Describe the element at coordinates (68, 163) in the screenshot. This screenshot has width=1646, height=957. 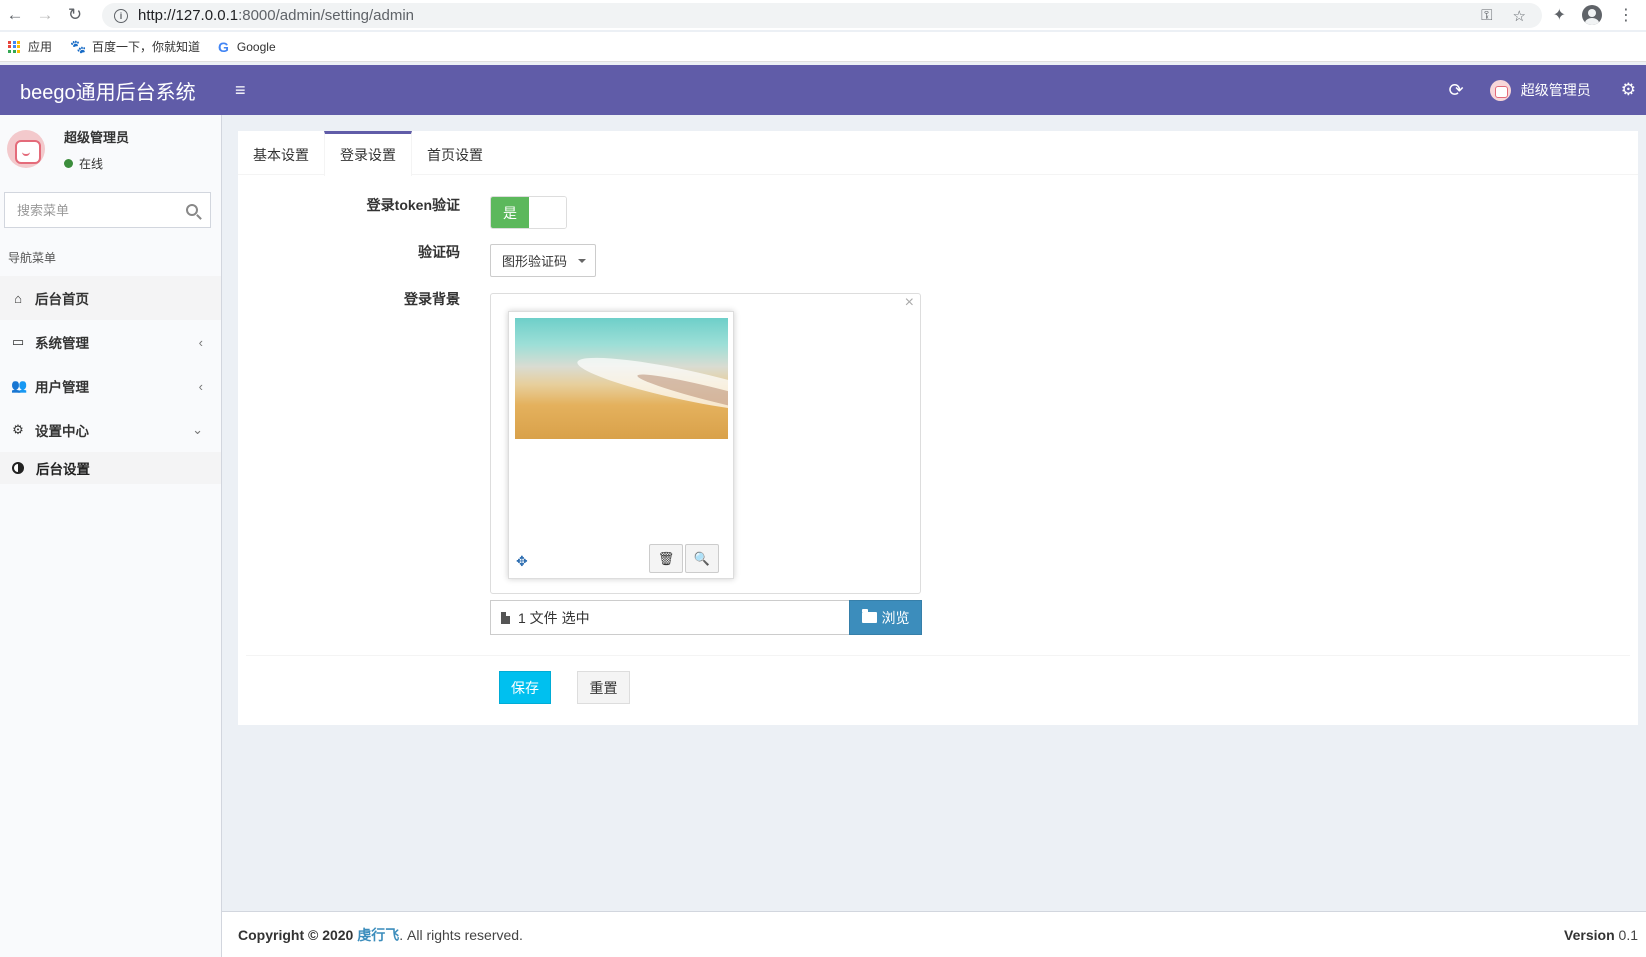
I see `online-dot-icon` at that location.